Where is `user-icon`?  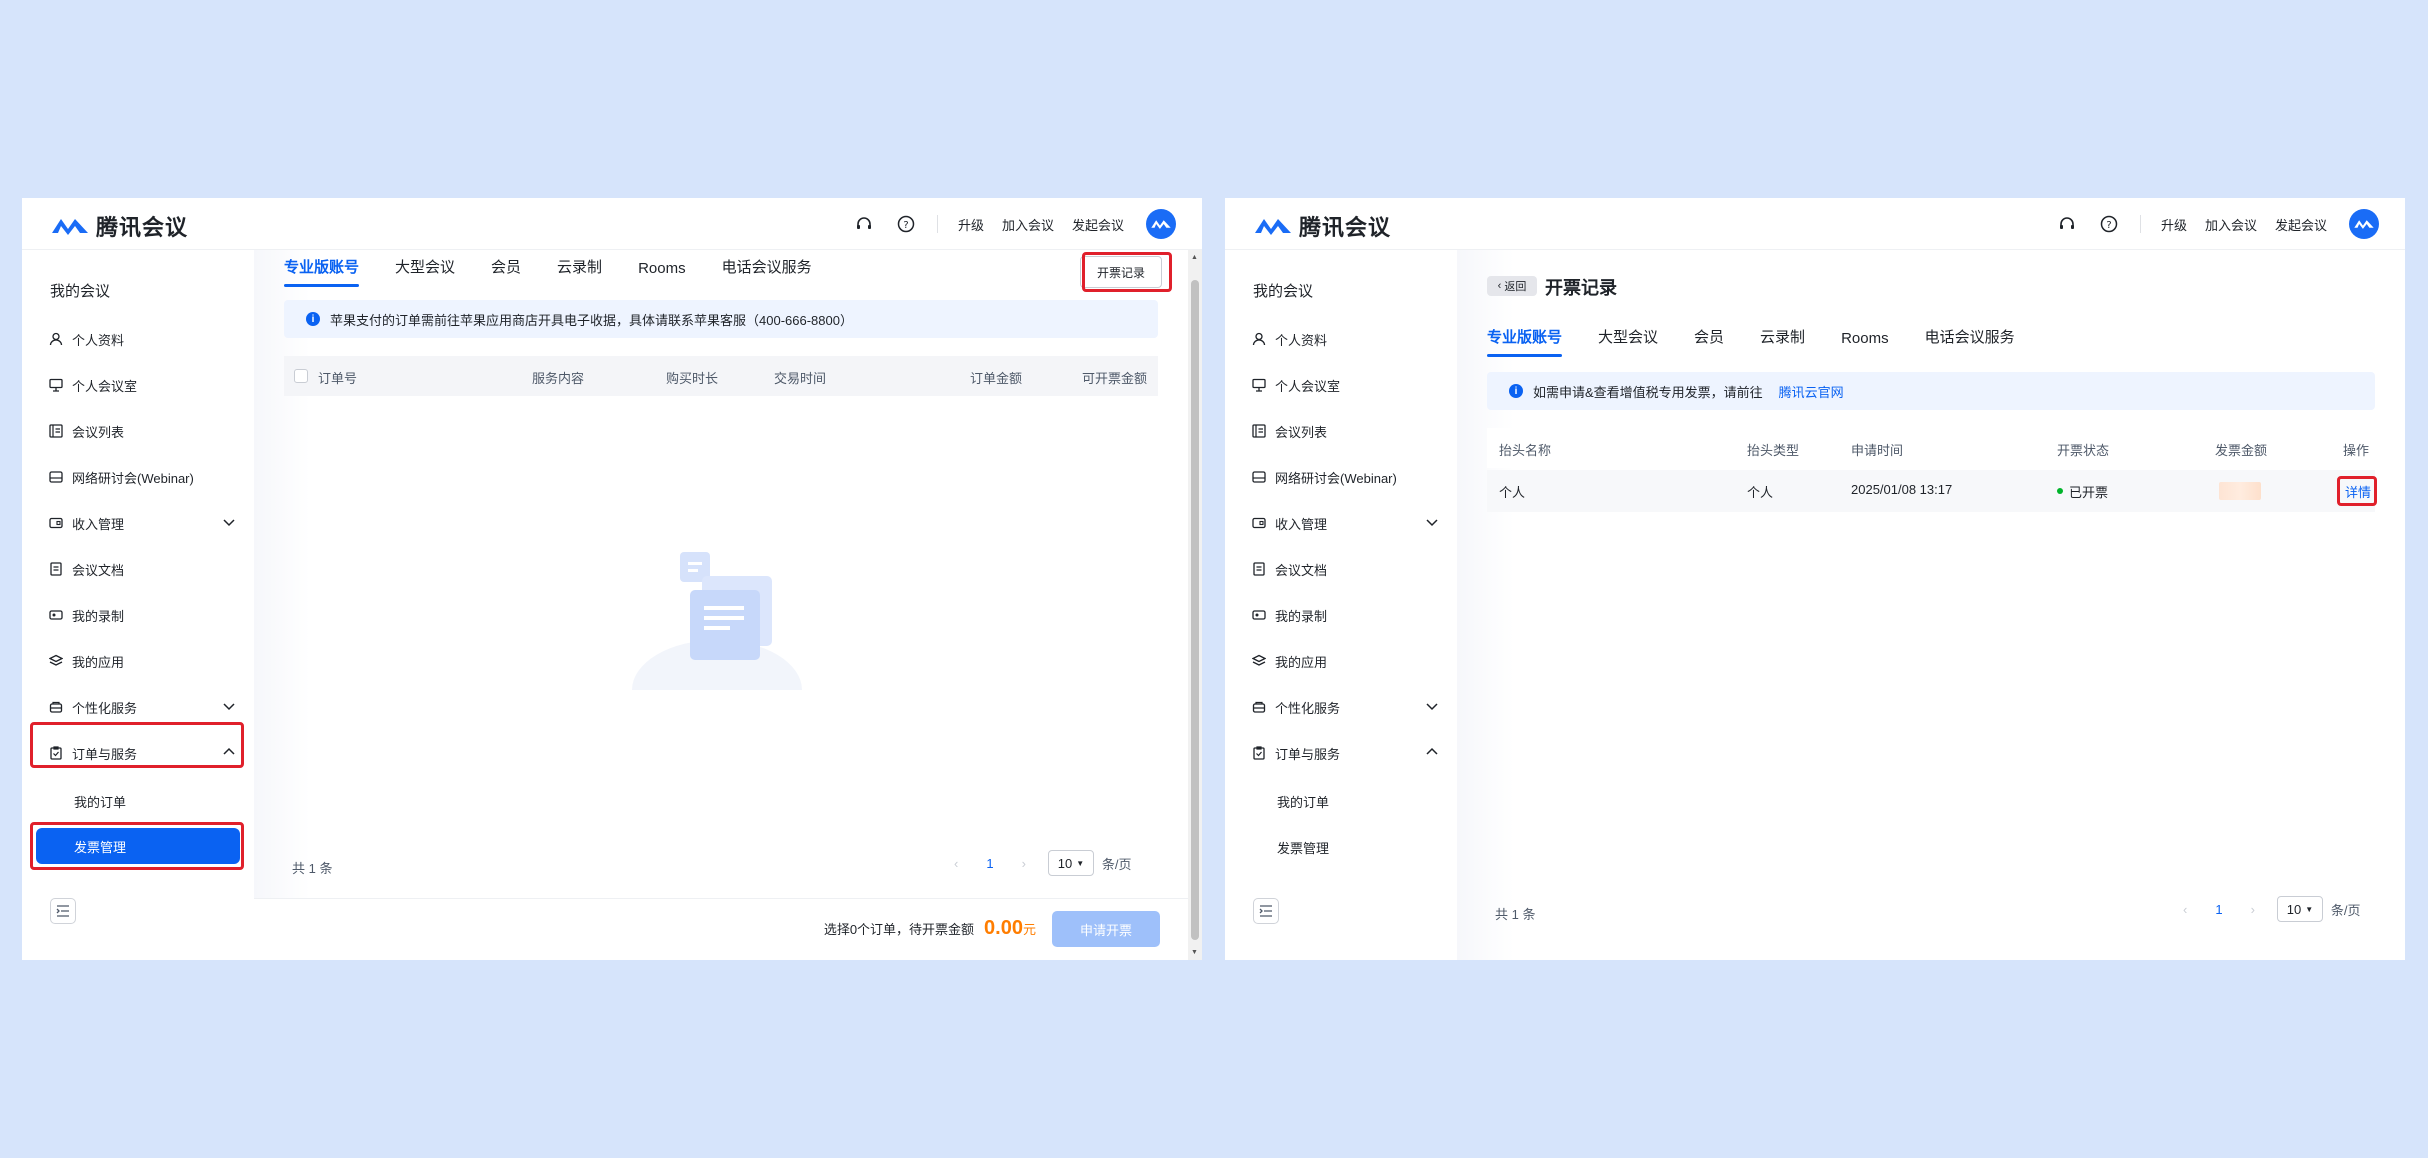
user-icon is located at coordinates (56, 339).